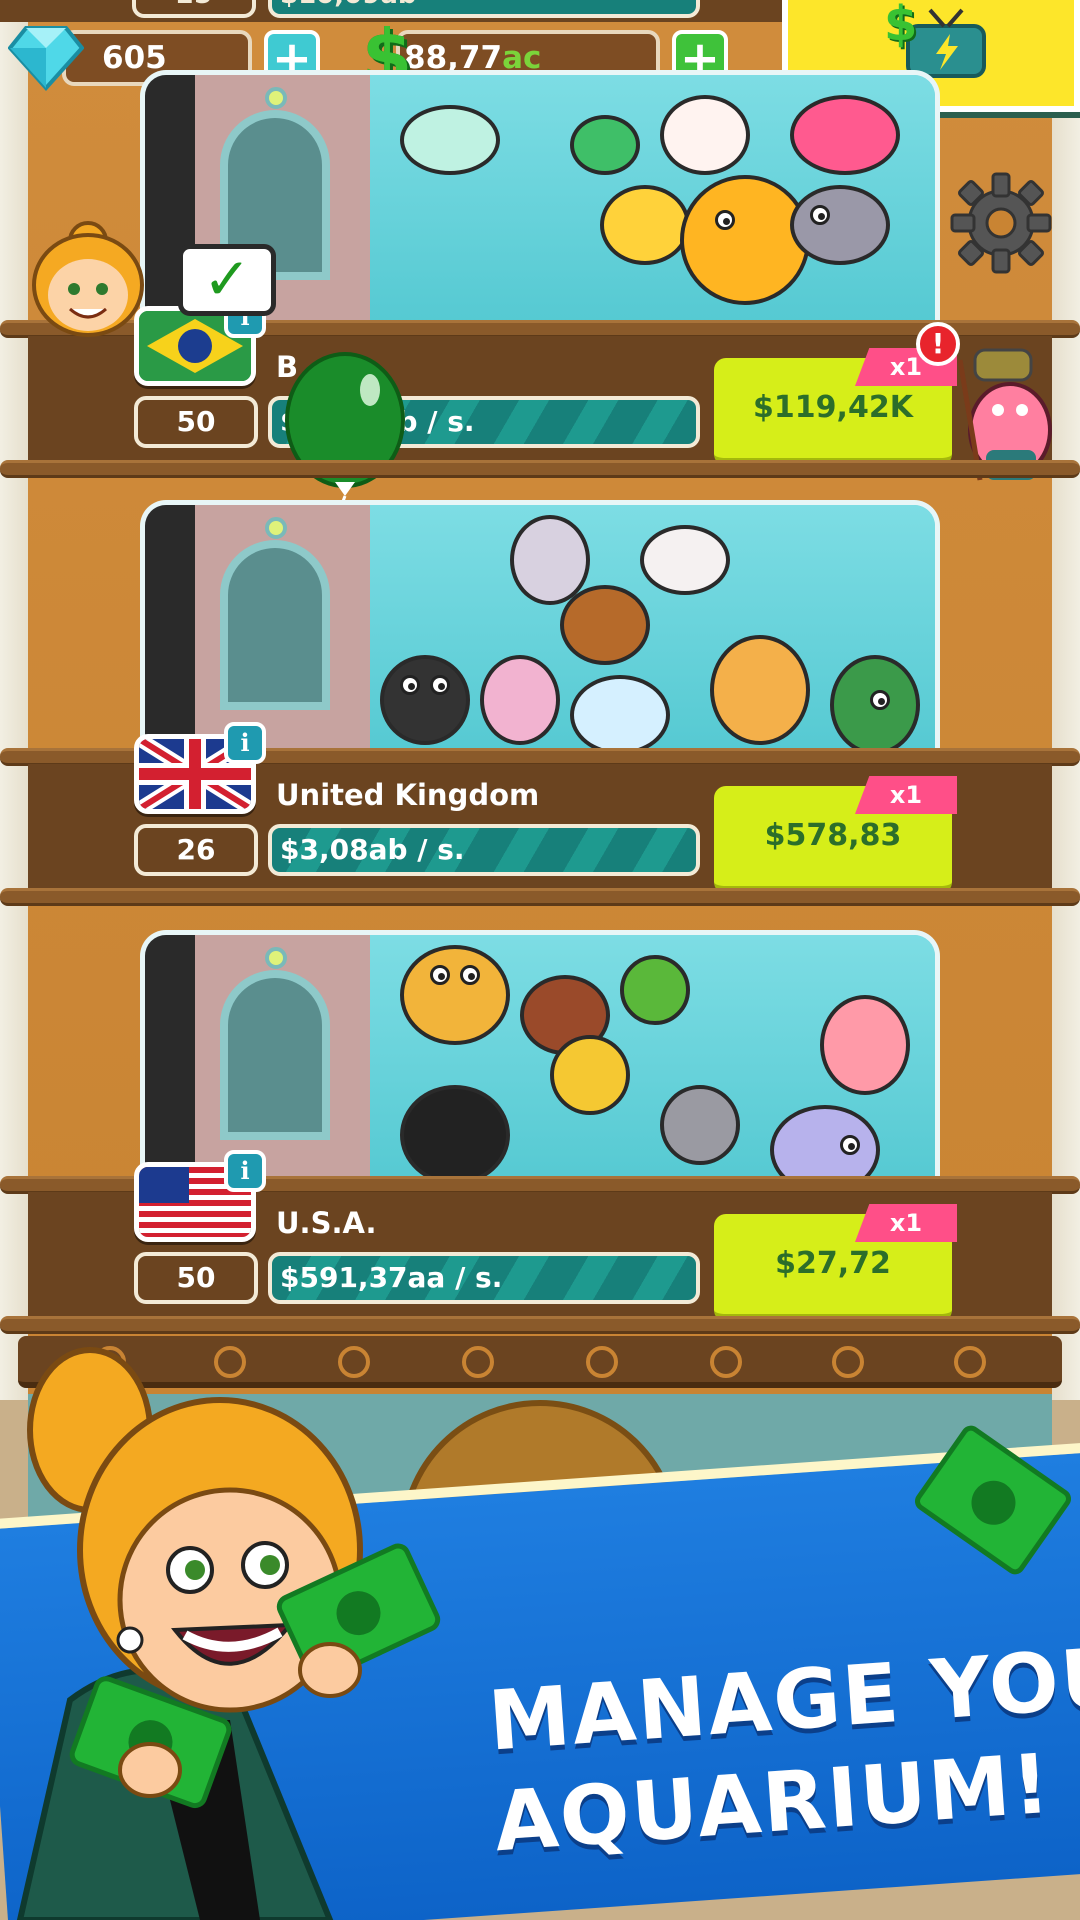  What do you see at coordinates (194, 9) in the screenshot?
I see `partial-level-label: 25` at bounding box center [194, 9].